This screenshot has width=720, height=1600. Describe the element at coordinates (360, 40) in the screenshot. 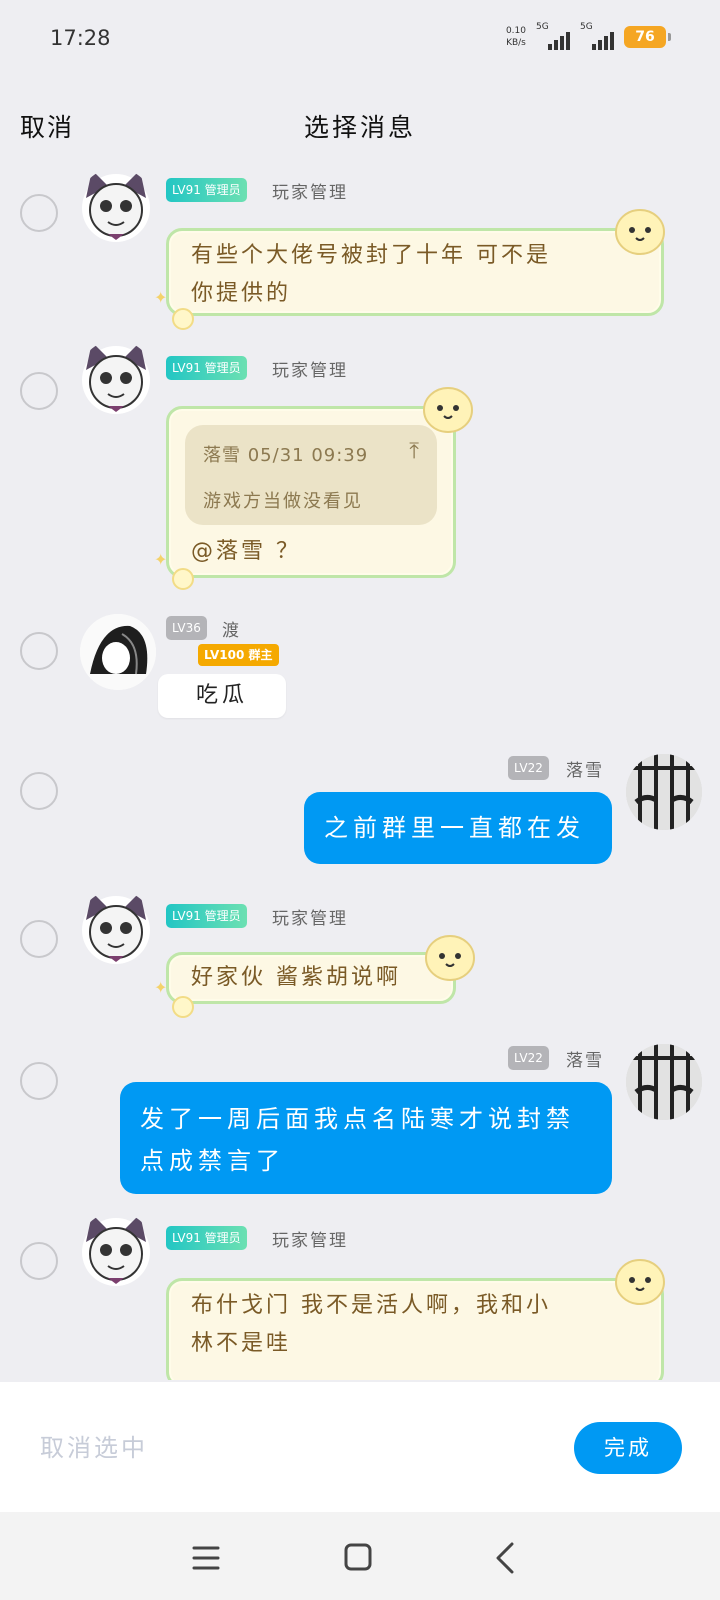

I see `status-bar: 17:28 0.10 KB/s 5G 5G 76` at that location.